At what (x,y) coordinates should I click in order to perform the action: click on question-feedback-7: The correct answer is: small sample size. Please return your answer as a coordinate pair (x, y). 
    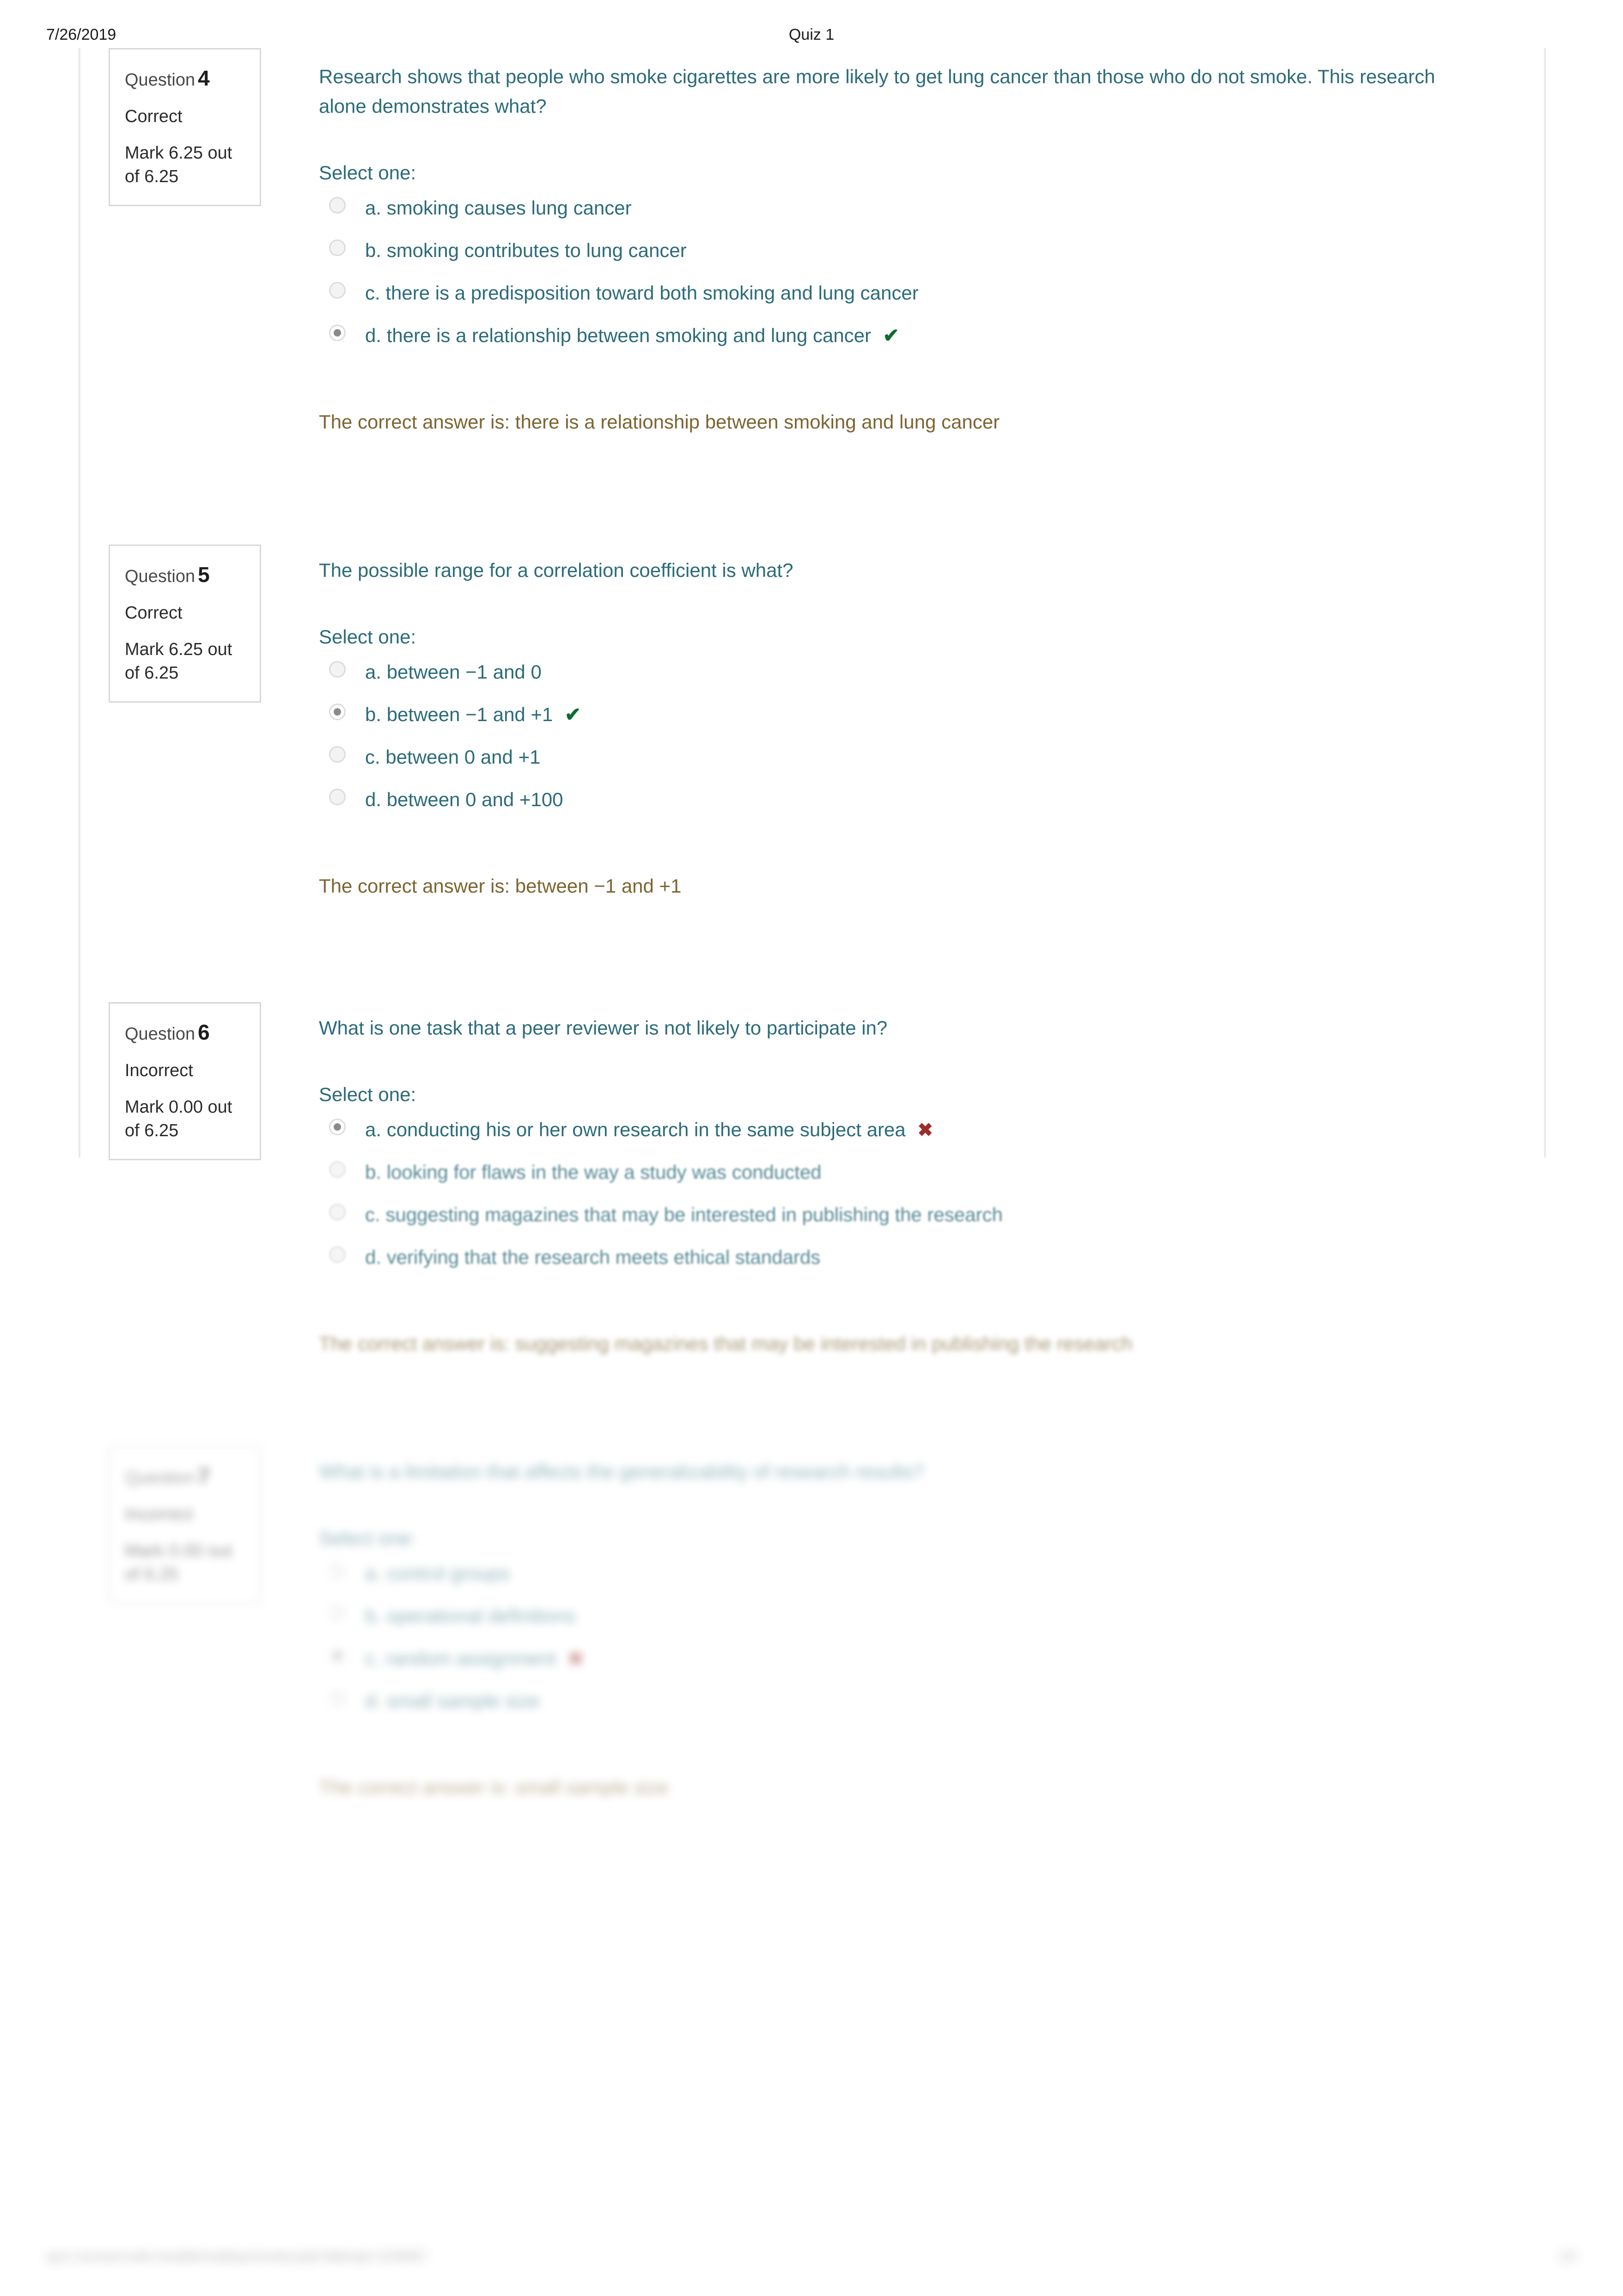
    Looking at the image, I should click on (494, 1787).